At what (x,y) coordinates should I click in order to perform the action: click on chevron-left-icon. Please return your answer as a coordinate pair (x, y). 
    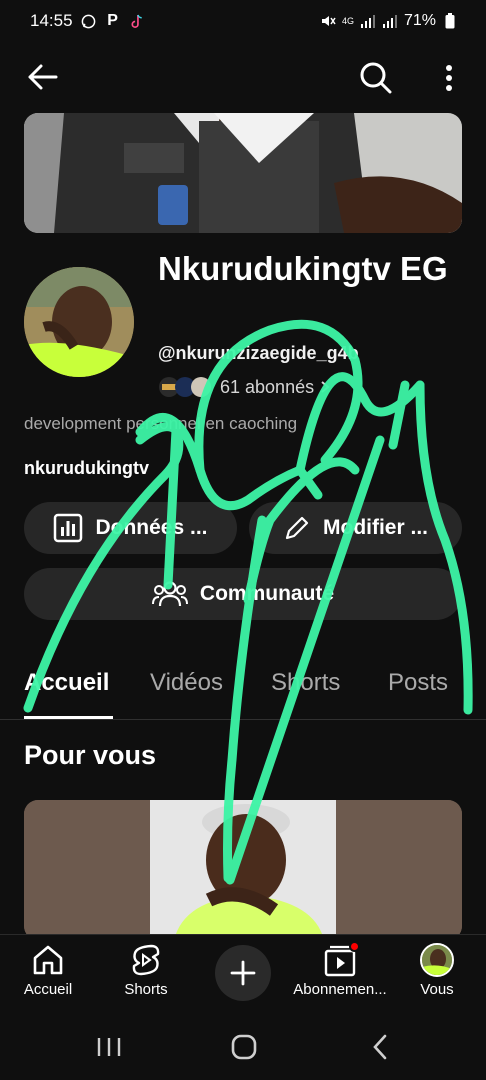
    Looking at the image, I should click on (380, 1047).